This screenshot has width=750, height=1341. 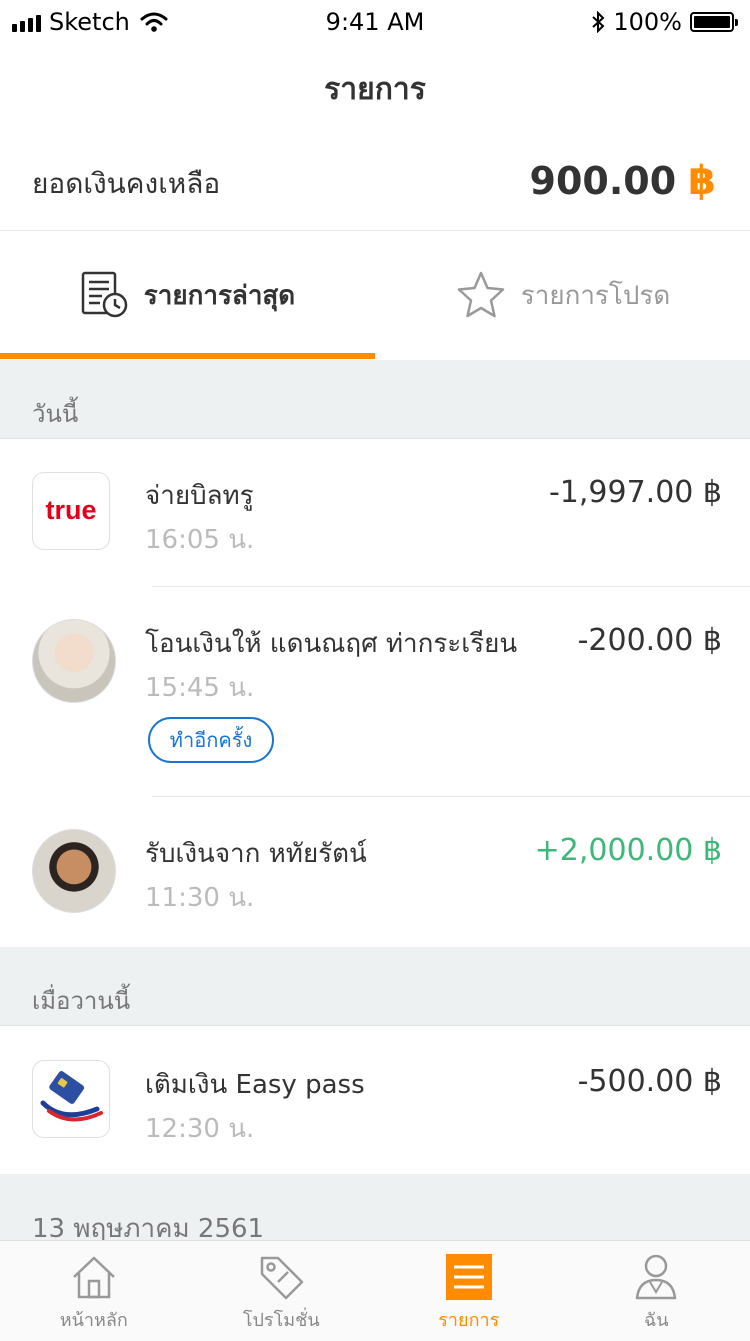 I want to click on transaction-time: 16:05 น., so click(x=199, y=539).